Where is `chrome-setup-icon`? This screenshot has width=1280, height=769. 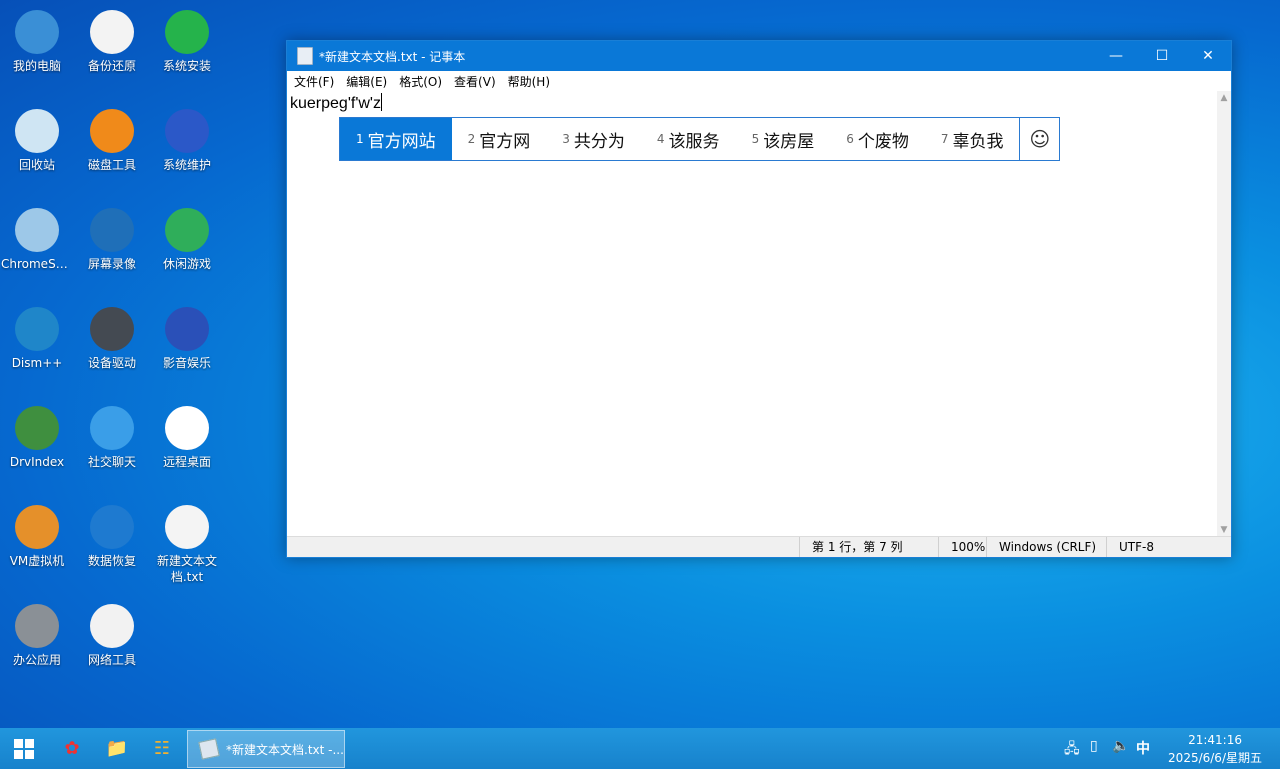
chrome-setup-icon is located at coordinates (37, 230).